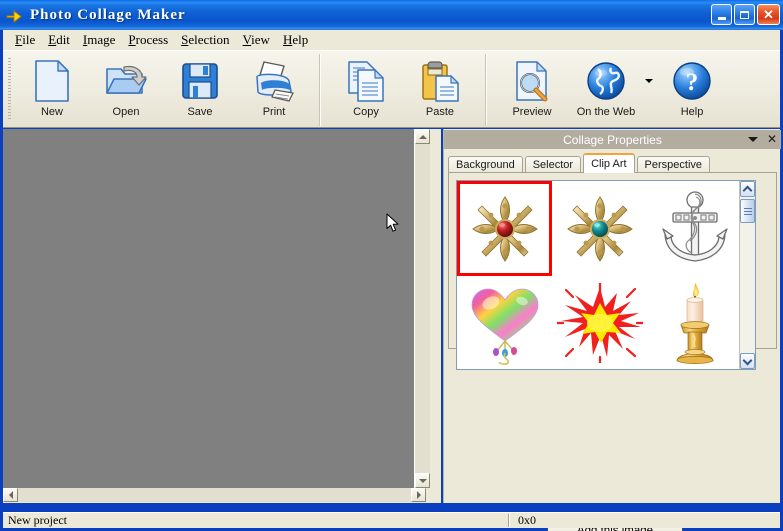 Image resolution: width=783 pixels, height=531 pixels. I want to click on canvas-scroll-down-button, so click(422, 480).